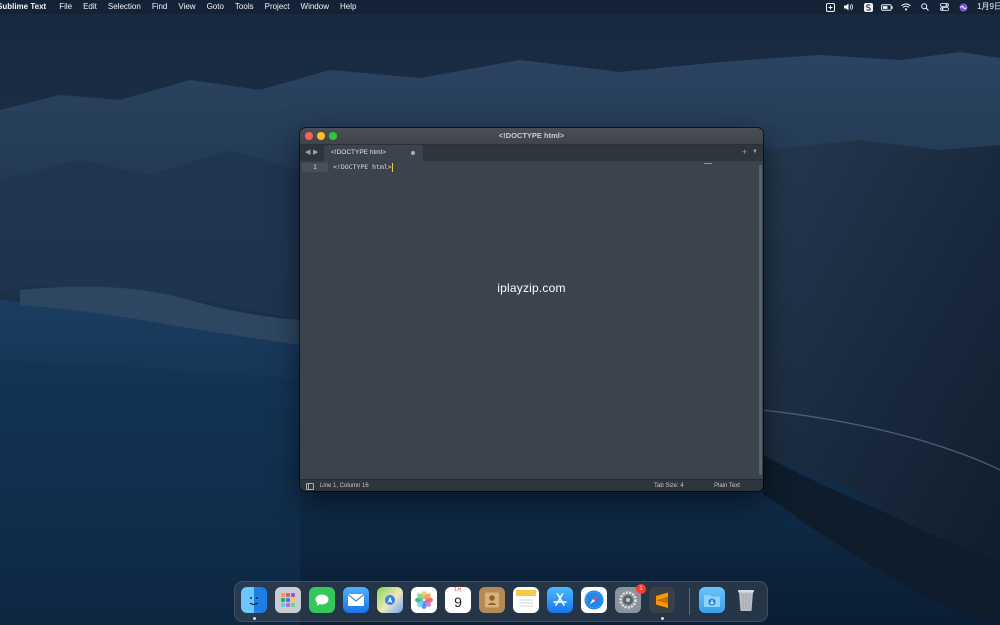 This screenshot has width=1000, height=625. What do you see at coordinates (254, 600) in the screenshot?
I see `finder-icon` at bounding box center [254, 600].